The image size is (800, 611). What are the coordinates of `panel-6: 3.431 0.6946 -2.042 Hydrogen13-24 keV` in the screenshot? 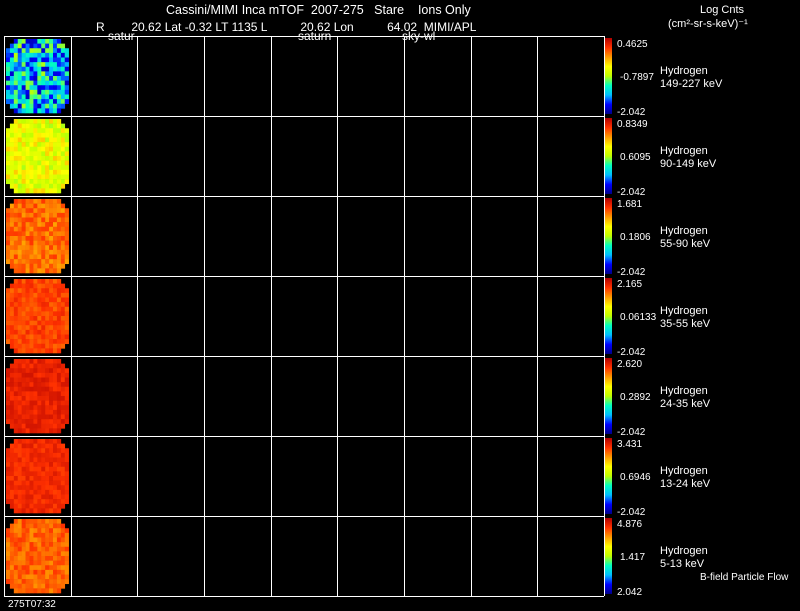 It's located at (358, 478).